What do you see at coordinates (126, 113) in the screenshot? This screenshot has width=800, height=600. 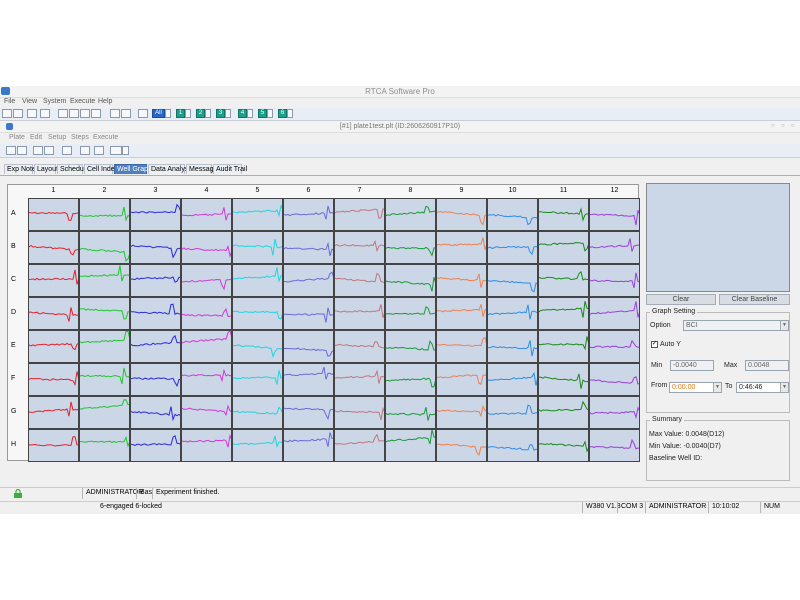 I see `zoom-out-icon` at bounding box center [126, 113].